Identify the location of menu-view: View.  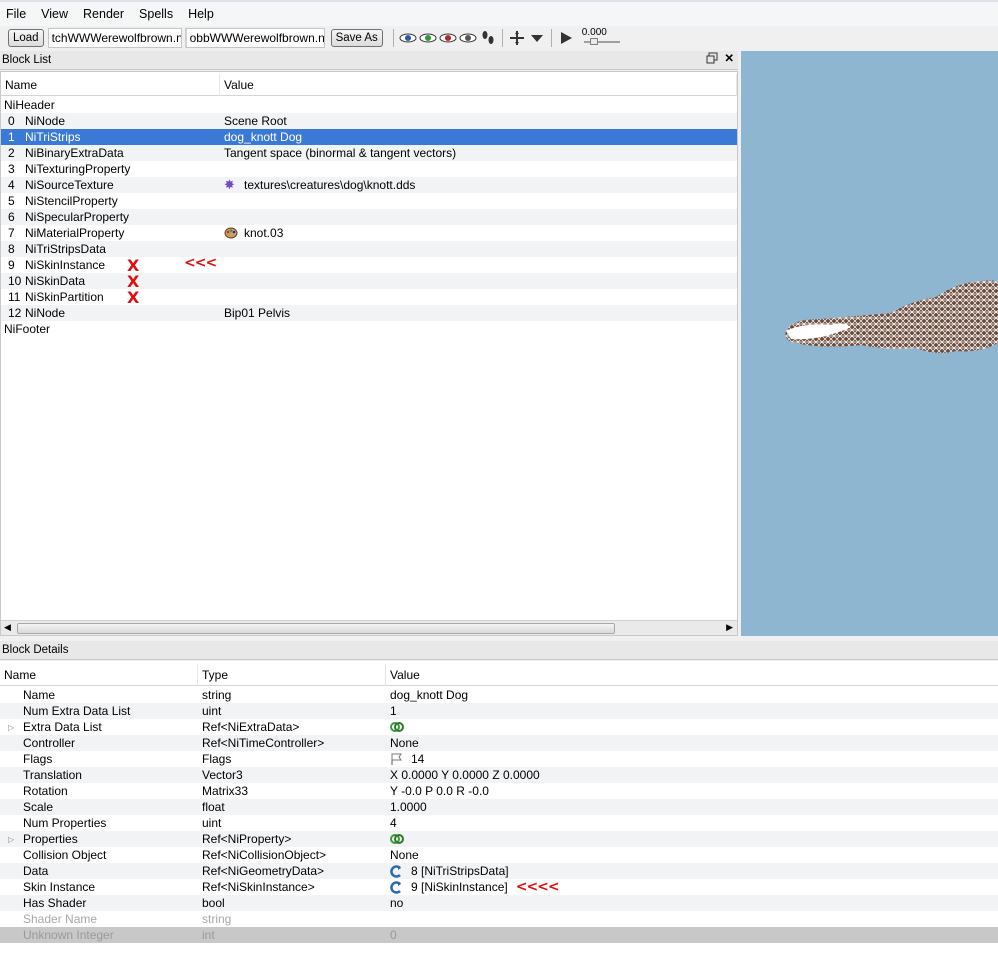
(54, 14).